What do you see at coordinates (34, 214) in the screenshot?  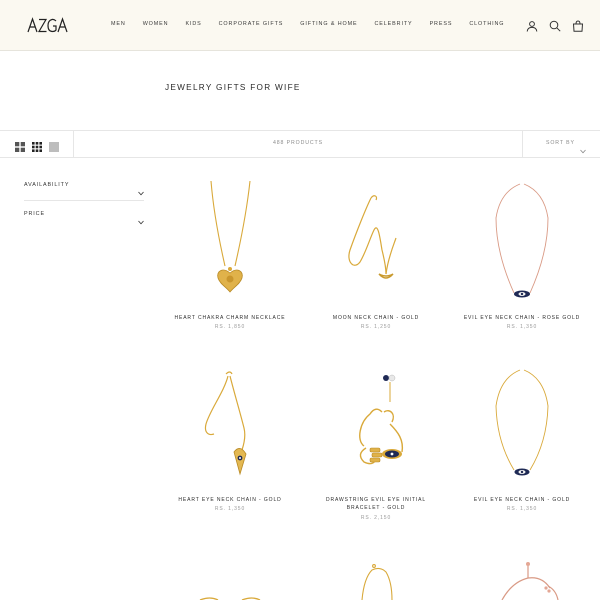 I see `filter-label: PRICE` at bounding box center [34, 214].